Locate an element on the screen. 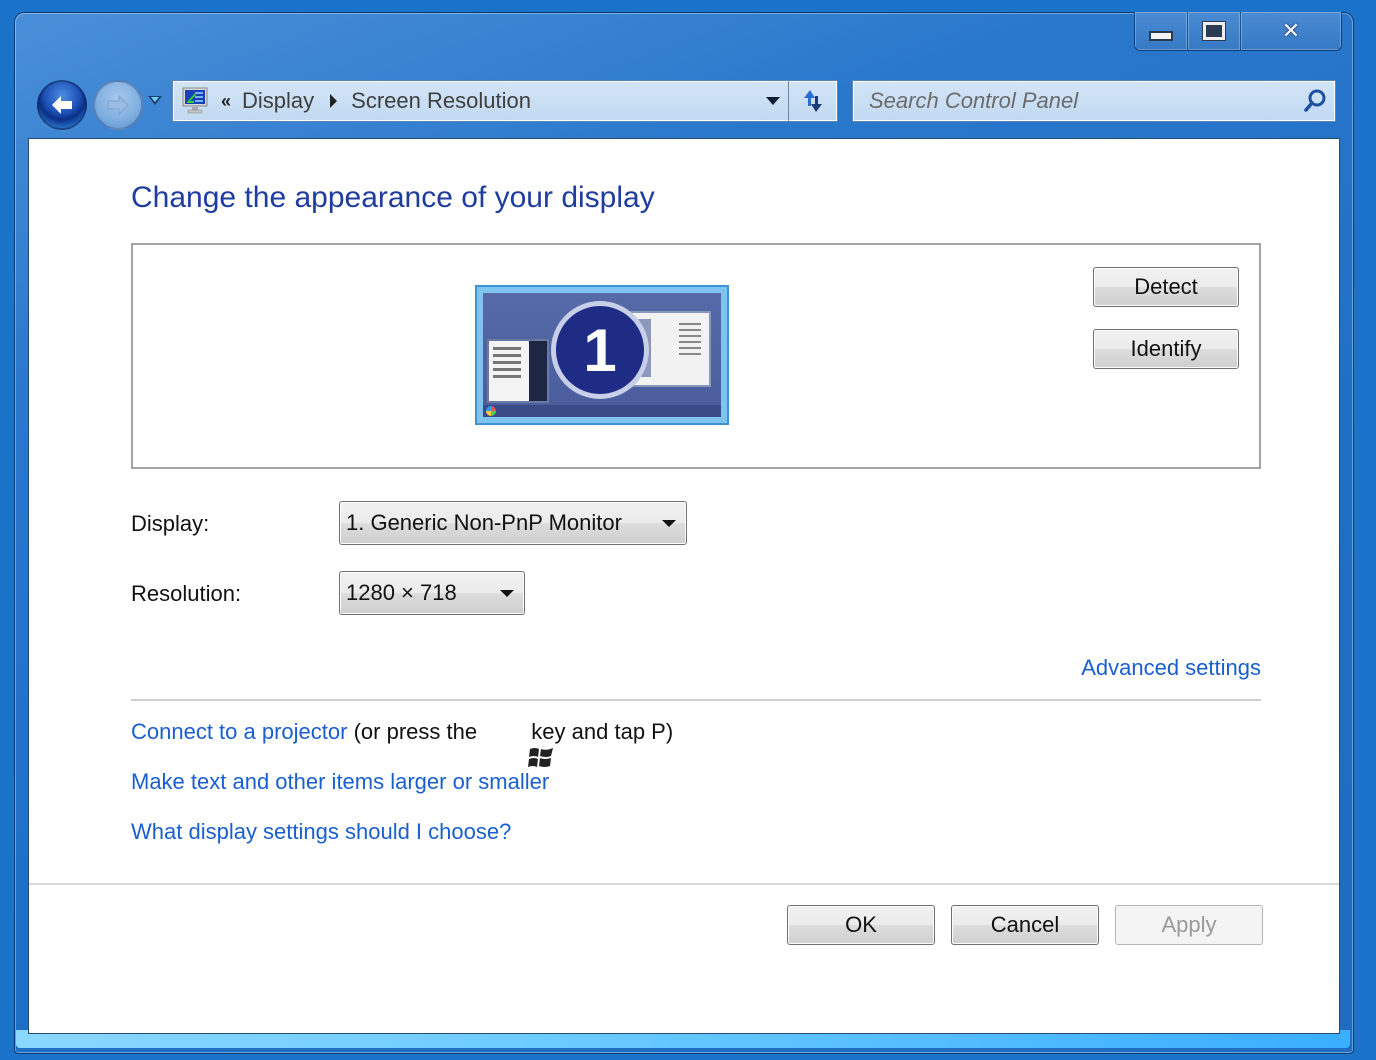 This screenshot has width=1376, height=1060. refresh-button is located at coordinates (812, 101).